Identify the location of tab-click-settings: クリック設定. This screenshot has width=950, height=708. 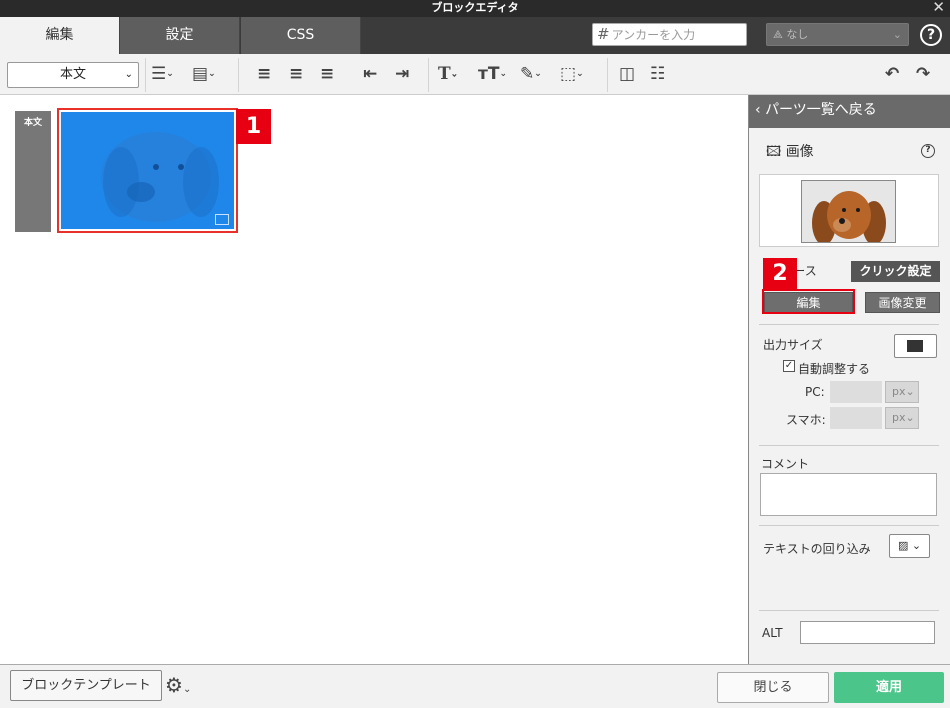
(895, 271).